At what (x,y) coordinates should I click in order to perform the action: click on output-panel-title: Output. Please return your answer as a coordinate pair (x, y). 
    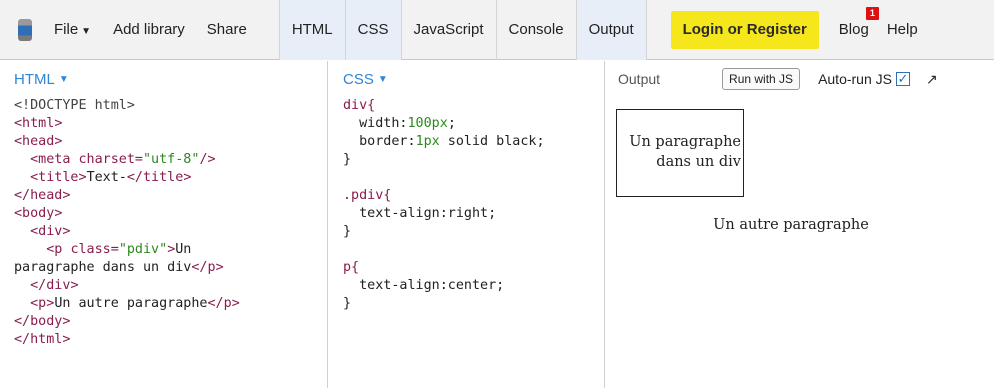
    Looking at the image, I should click on (639, 79).